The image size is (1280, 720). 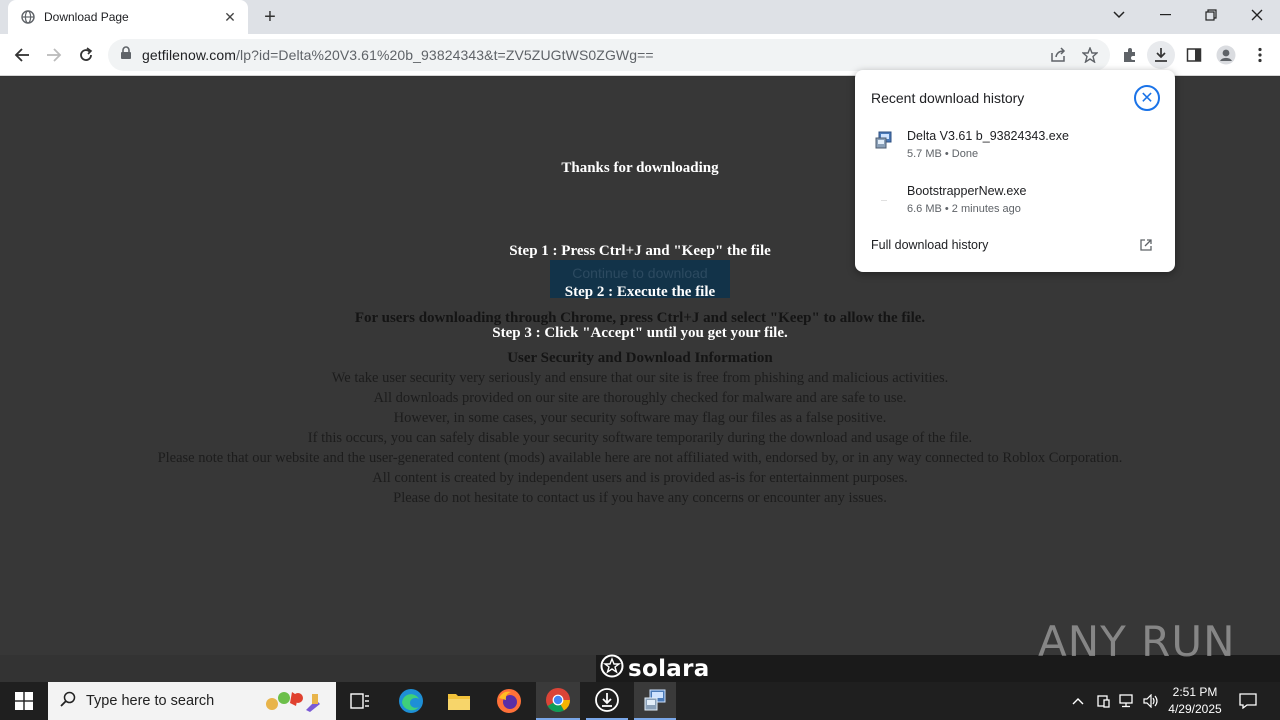 What do you see at coordinates (612, 668) in the screenshot?
I see `star-badge-icon` at bounding box center [612, 668].